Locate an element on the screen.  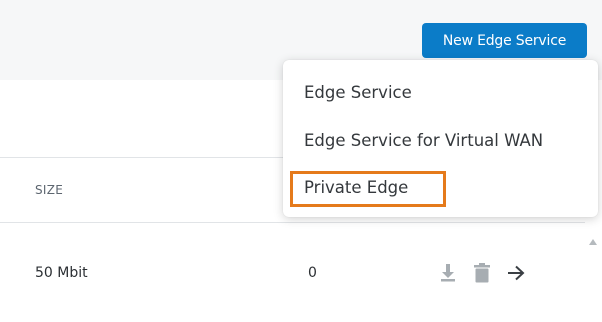
scroll-up-arrow-icon is located at coordinates (593, 238).